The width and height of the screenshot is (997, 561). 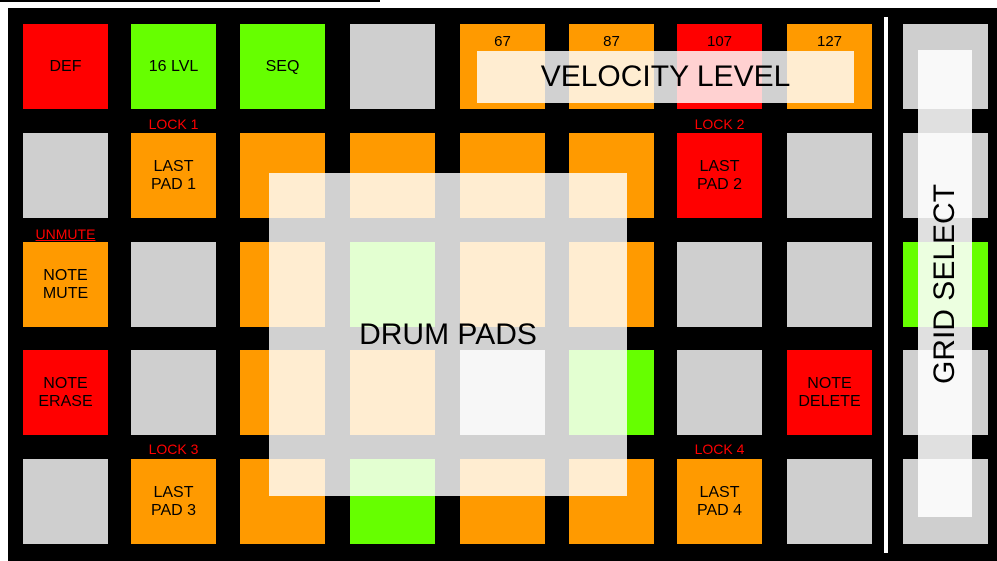 What do you see at coordinates (719, 449) in the screenshot?
I see `lock-4-label: LOCK 4` at bounding box center [719, 449].